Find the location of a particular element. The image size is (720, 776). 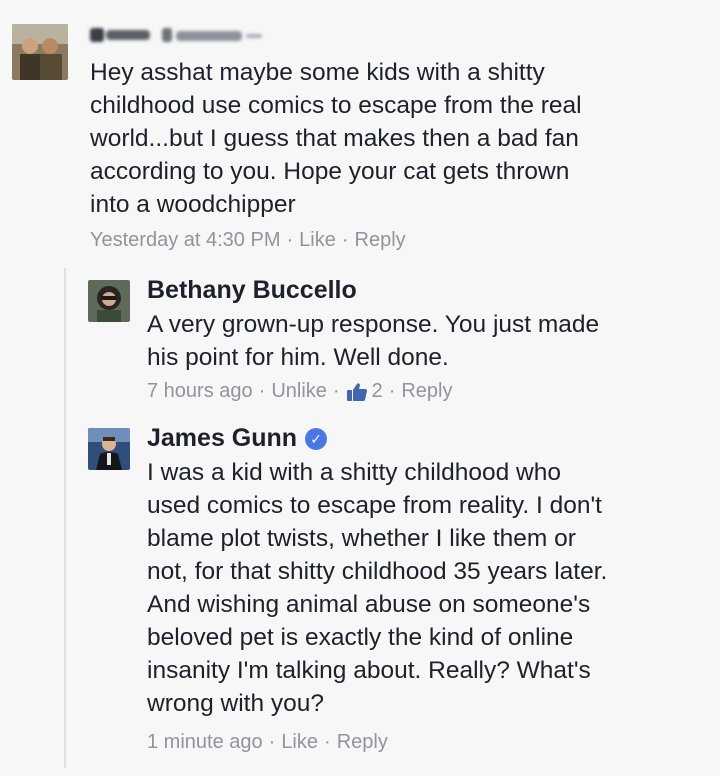

comment-meta: 1 minute ago · Like · Reply is located at coordinates (267, 742).